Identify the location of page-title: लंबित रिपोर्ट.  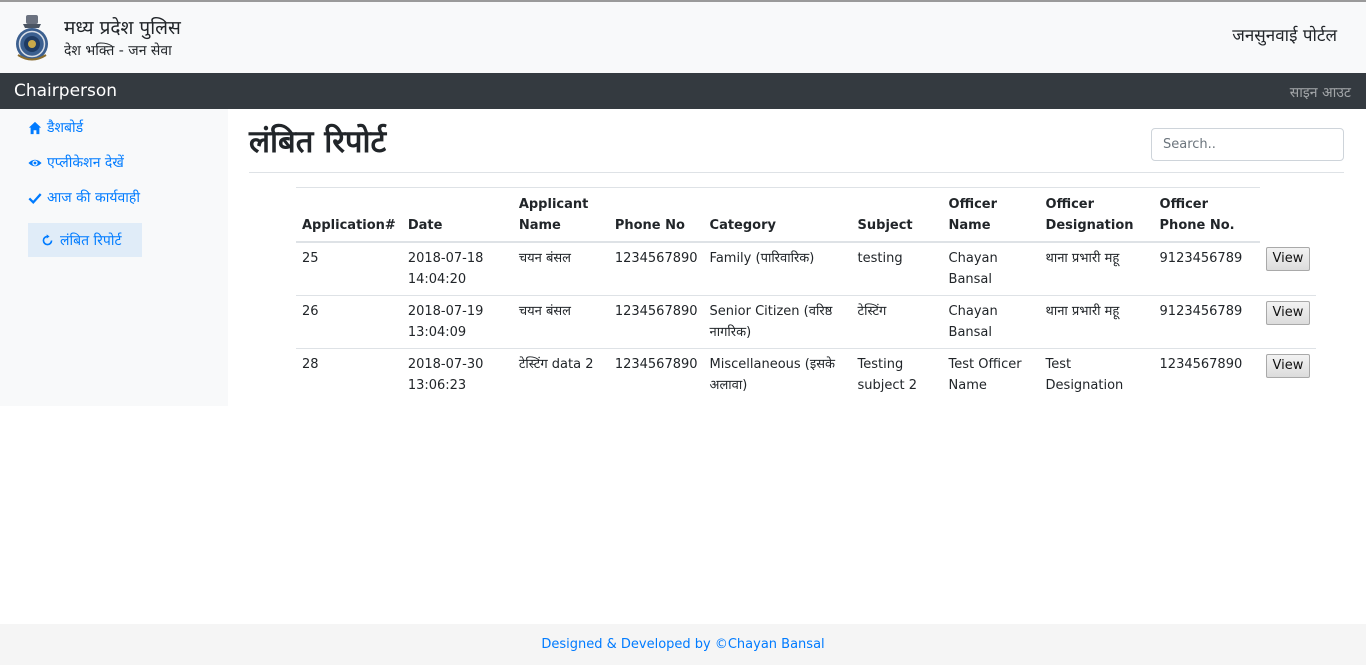
(318, 142).